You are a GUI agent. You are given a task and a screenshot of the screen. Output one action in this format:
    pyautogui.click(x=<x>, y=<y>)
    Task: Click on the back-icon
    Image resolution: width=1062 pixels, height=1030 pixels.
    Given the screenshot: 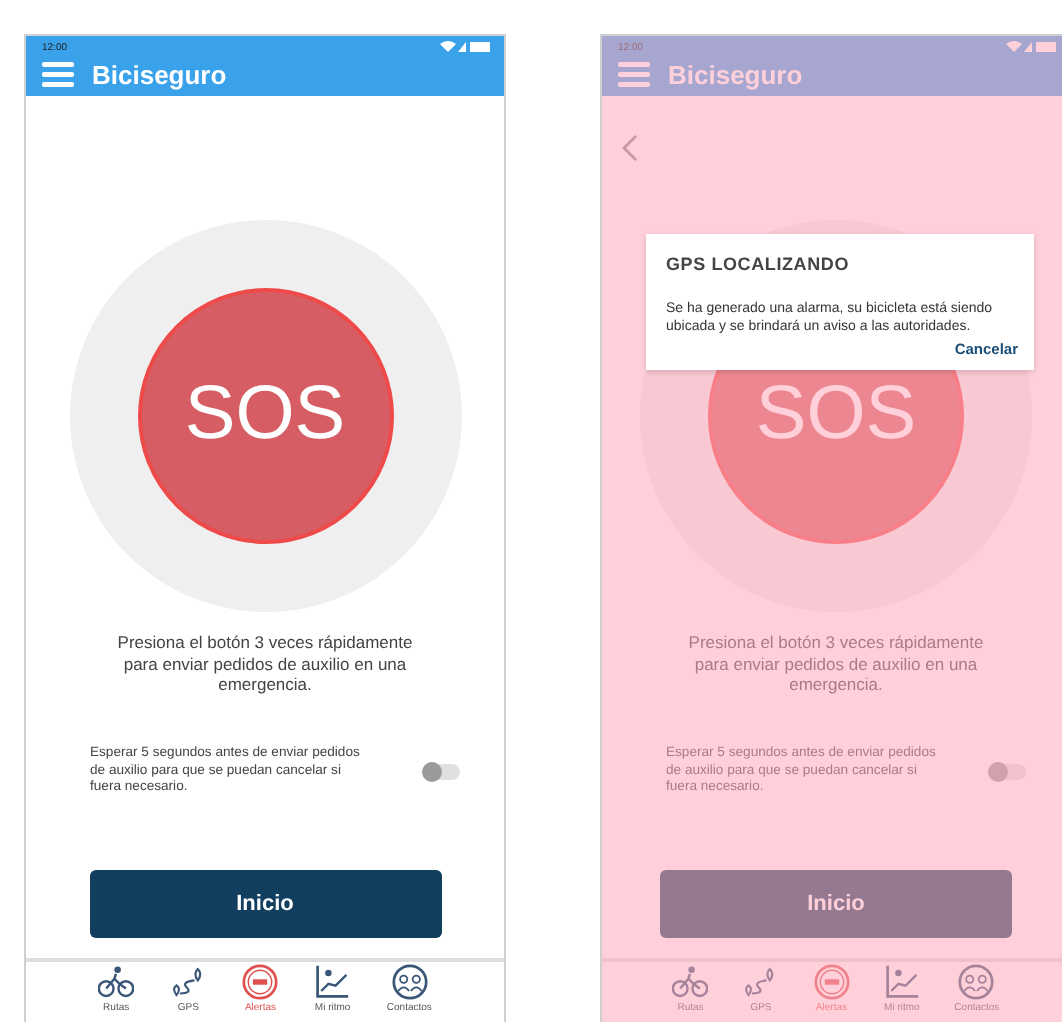 What is the action you would take?
    pyautogui.click(x=630, y=147)
    